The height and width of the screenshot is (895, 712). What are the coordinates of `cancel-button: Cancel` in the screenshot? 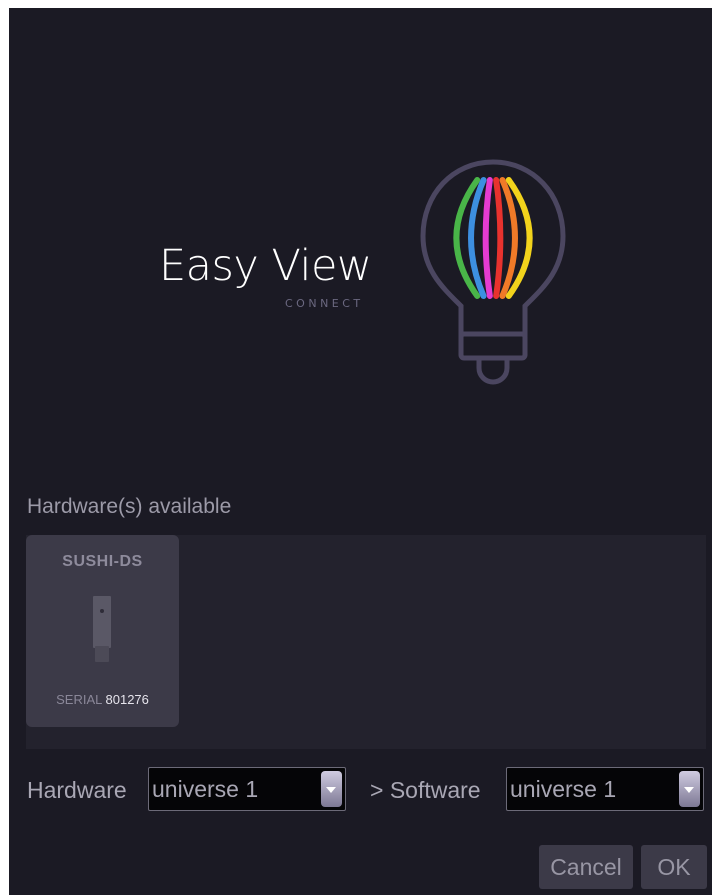 It's located at (586, 867).